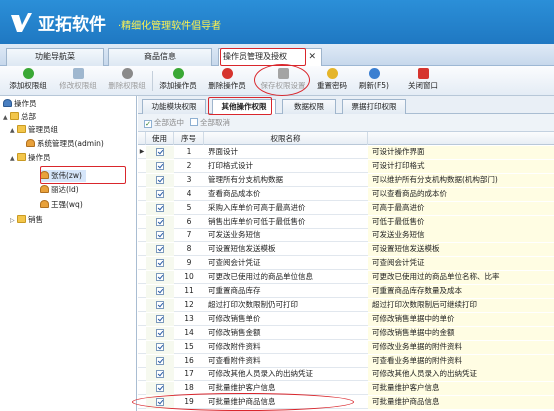  What do you see at coordinates (30, 158) in the screenshot?
I see `tree-item-operator-group: ▲ 操作员` at bounding box center [30, 158].